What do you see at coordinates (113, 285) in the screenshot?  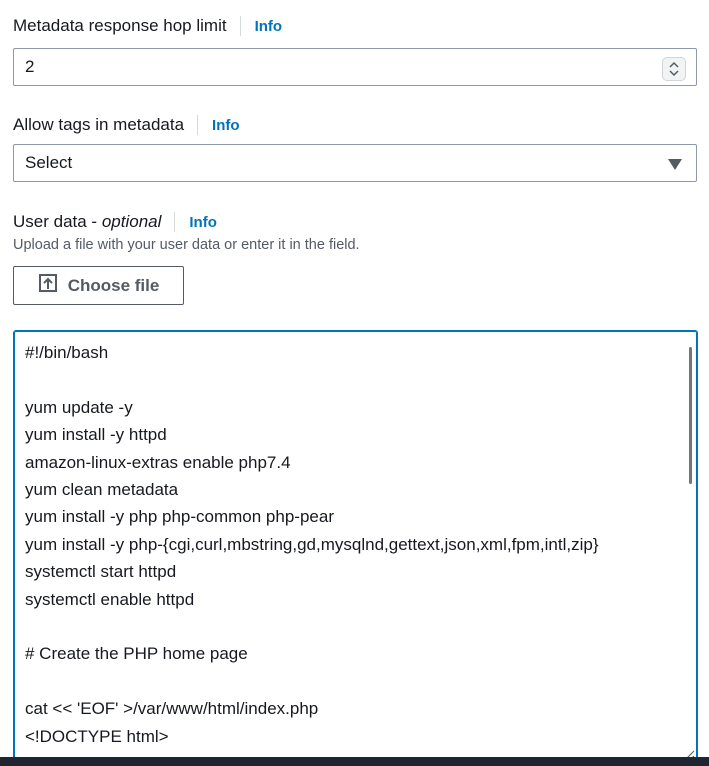 I see `choose-file-label: Choose file` at bounding box center [113, 285].